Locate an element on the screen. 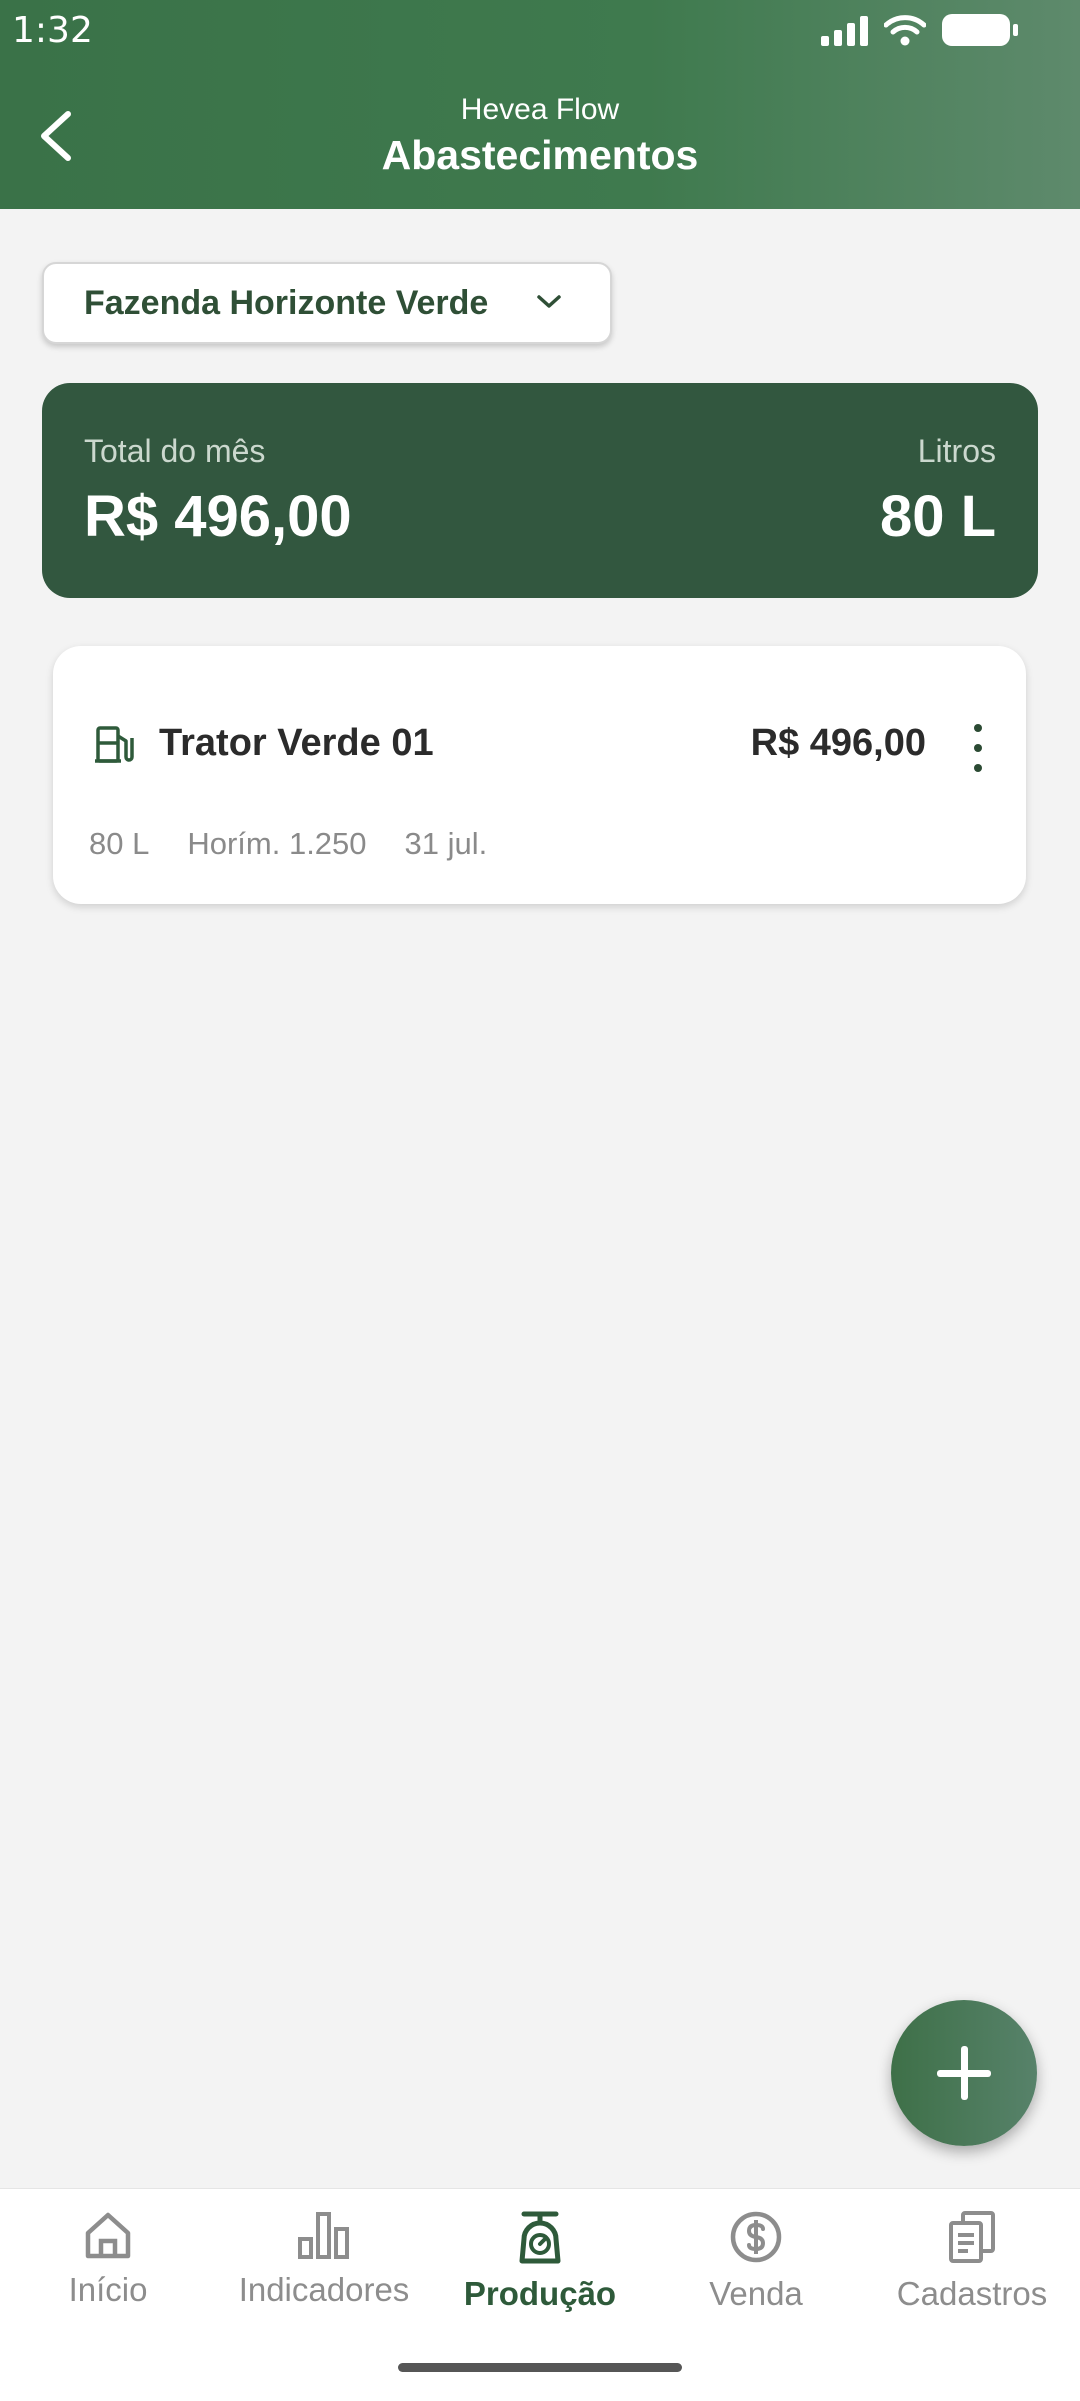 The width and height of the screenshot is (1080, 2401). nav-item-producao: Produção is located at coordinates (540, 2261).